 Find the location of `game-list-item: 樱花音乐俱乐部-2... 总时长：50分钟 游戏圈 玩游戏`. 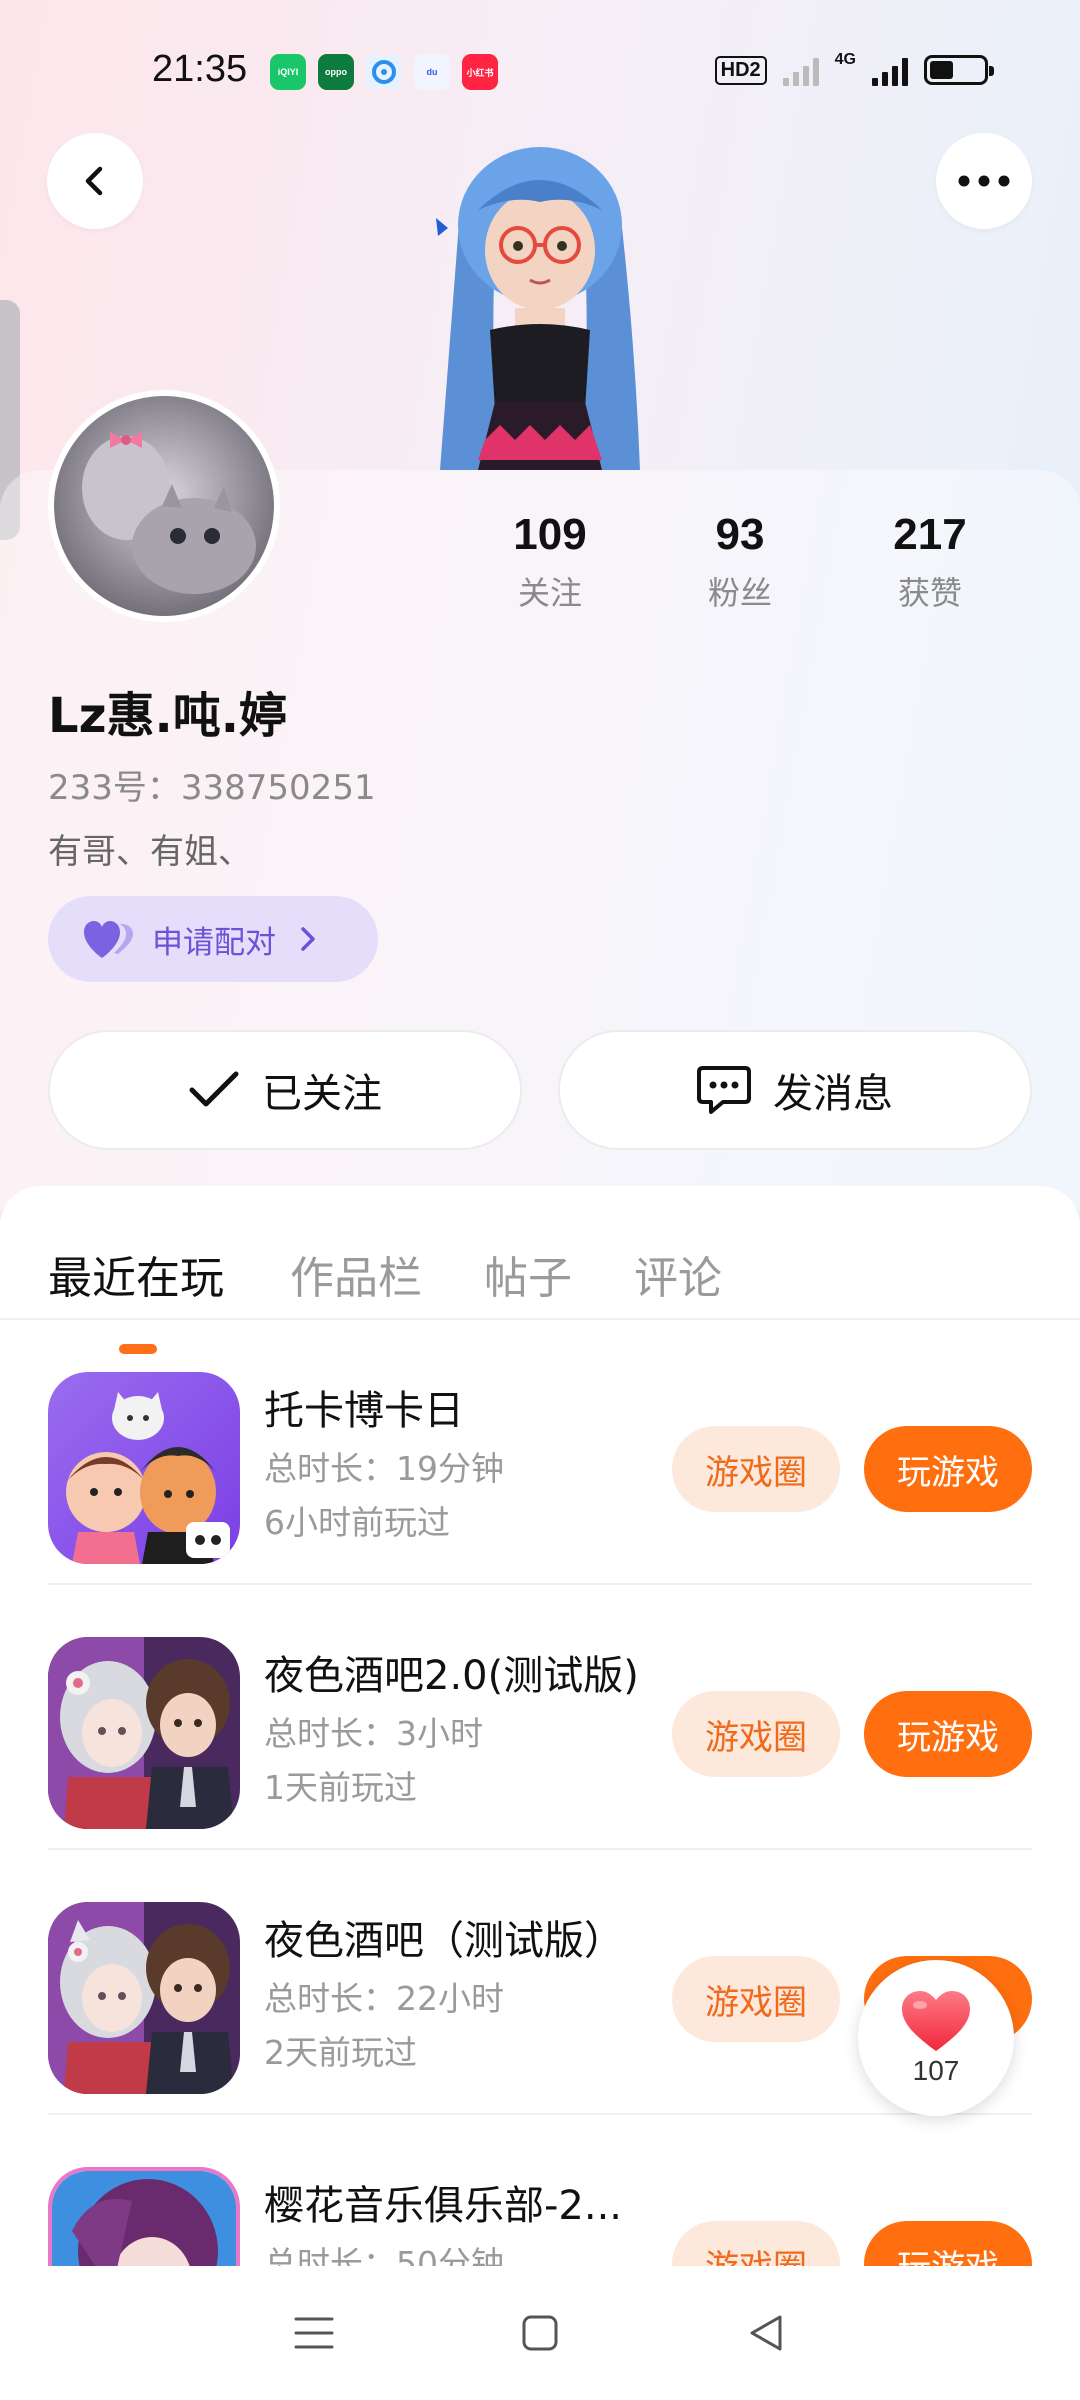

game-list-item: 樱花音乐俱乐部-2... 总时长：50分钟 游戏圈 玩游戏 is located at coordinates (540, 2190).